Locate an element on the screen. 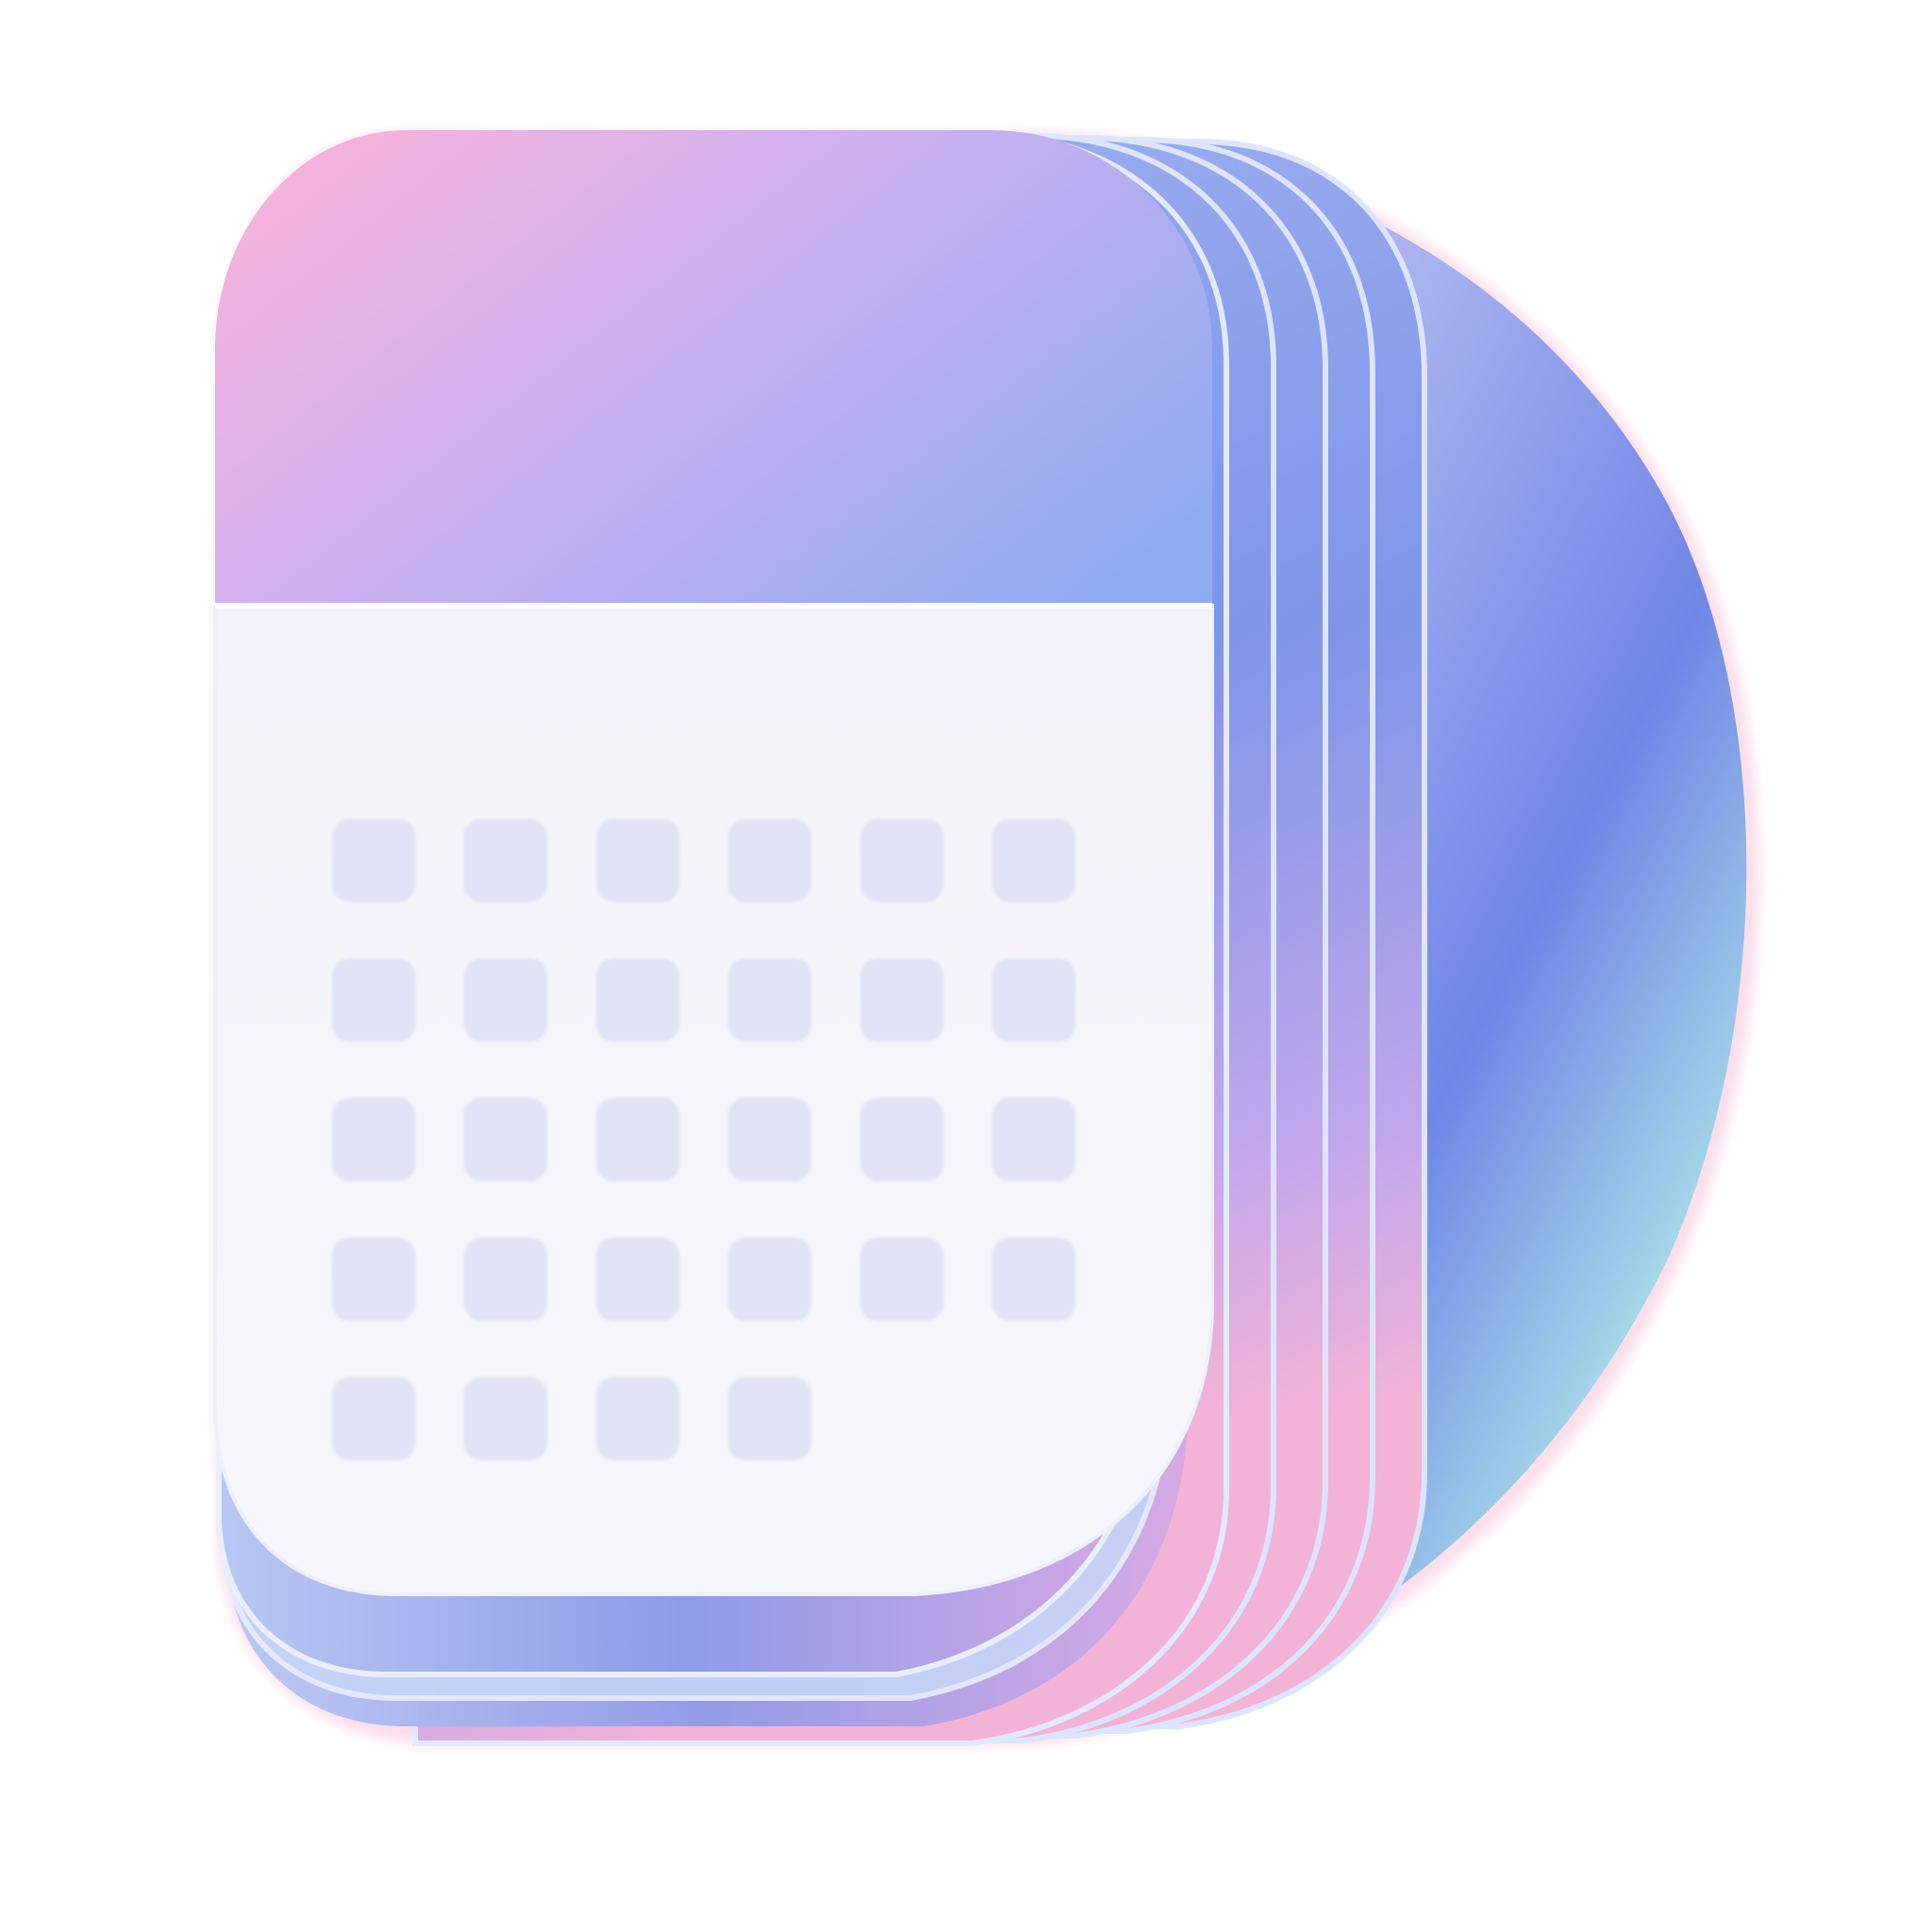 Image resolution: width=1932 pixels, height=1932 pixels. calendar-header-band is located at coordinates (714, 368).